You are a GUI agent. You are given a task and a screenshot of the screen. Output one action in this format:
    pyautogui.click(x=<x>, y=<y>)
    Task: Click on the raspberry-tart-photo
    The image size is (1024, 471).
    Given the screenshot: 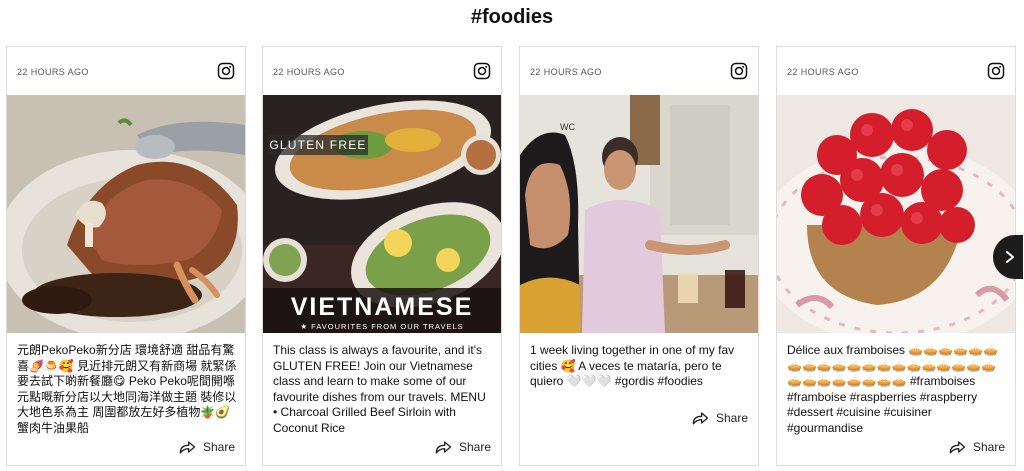 What is the action you would take?
    pyautogui.click(x=896, y=214)
    